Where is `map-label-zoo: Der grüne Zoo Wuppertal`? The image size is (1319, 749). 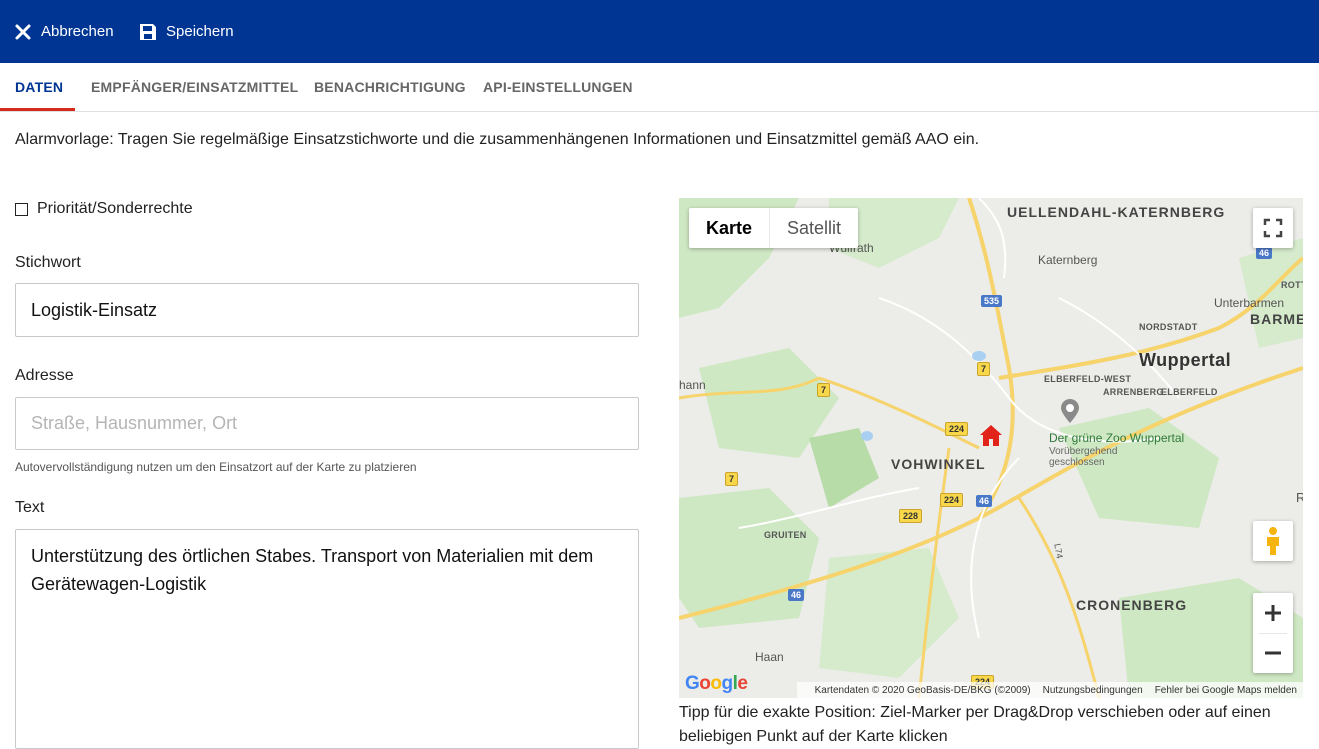
map-label-zoo: Der grüne Zoo Wuppertal is located at coordinates (1117, 438).